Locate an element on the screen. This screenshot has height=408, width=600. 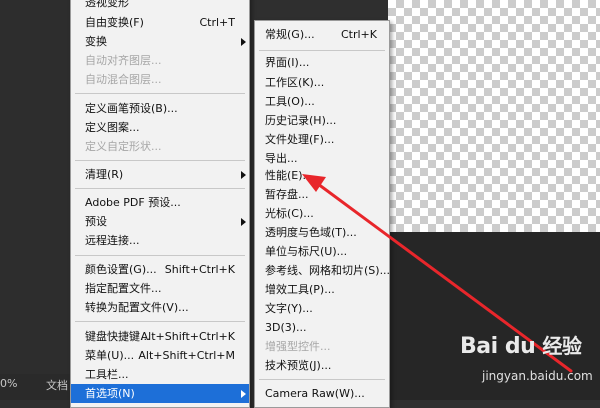
jingyan-text: 经验 is located at coordinates (562, 346).